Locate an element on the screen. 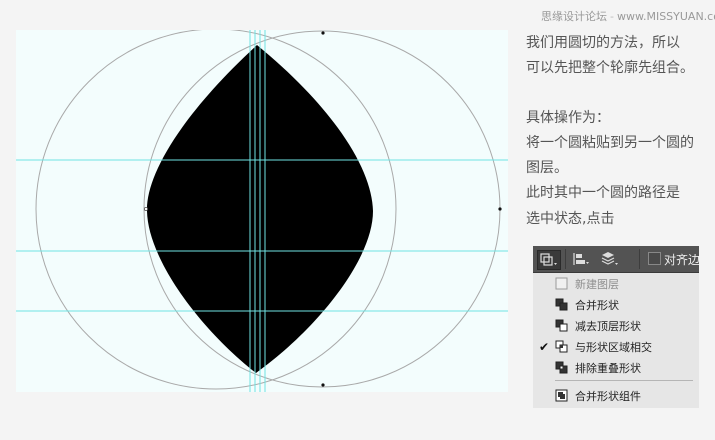 This screenshot has width=715, height=440. watermark-site-name: 思缘设计论坛 is located at coordinates (574, 16).